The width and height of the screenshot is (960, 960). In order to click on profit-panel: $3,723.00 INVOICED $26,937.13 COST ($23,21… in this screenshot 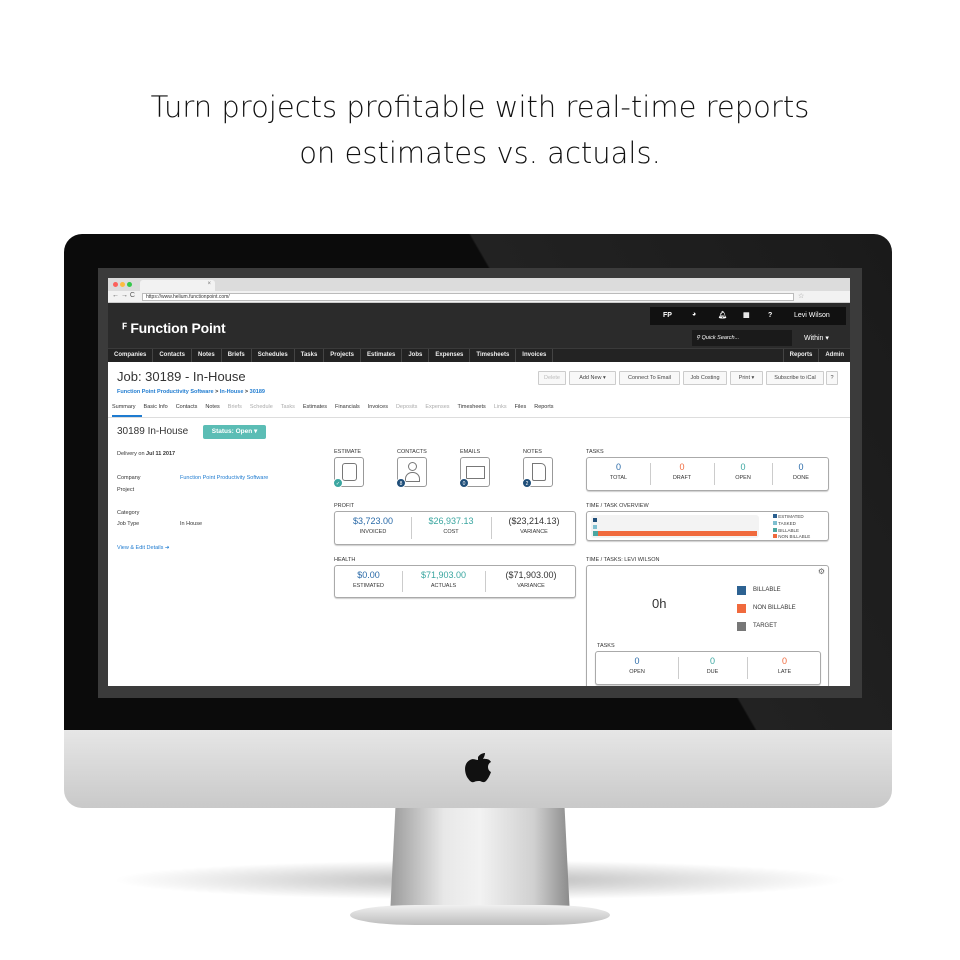, I will do `click(455, 528)`.